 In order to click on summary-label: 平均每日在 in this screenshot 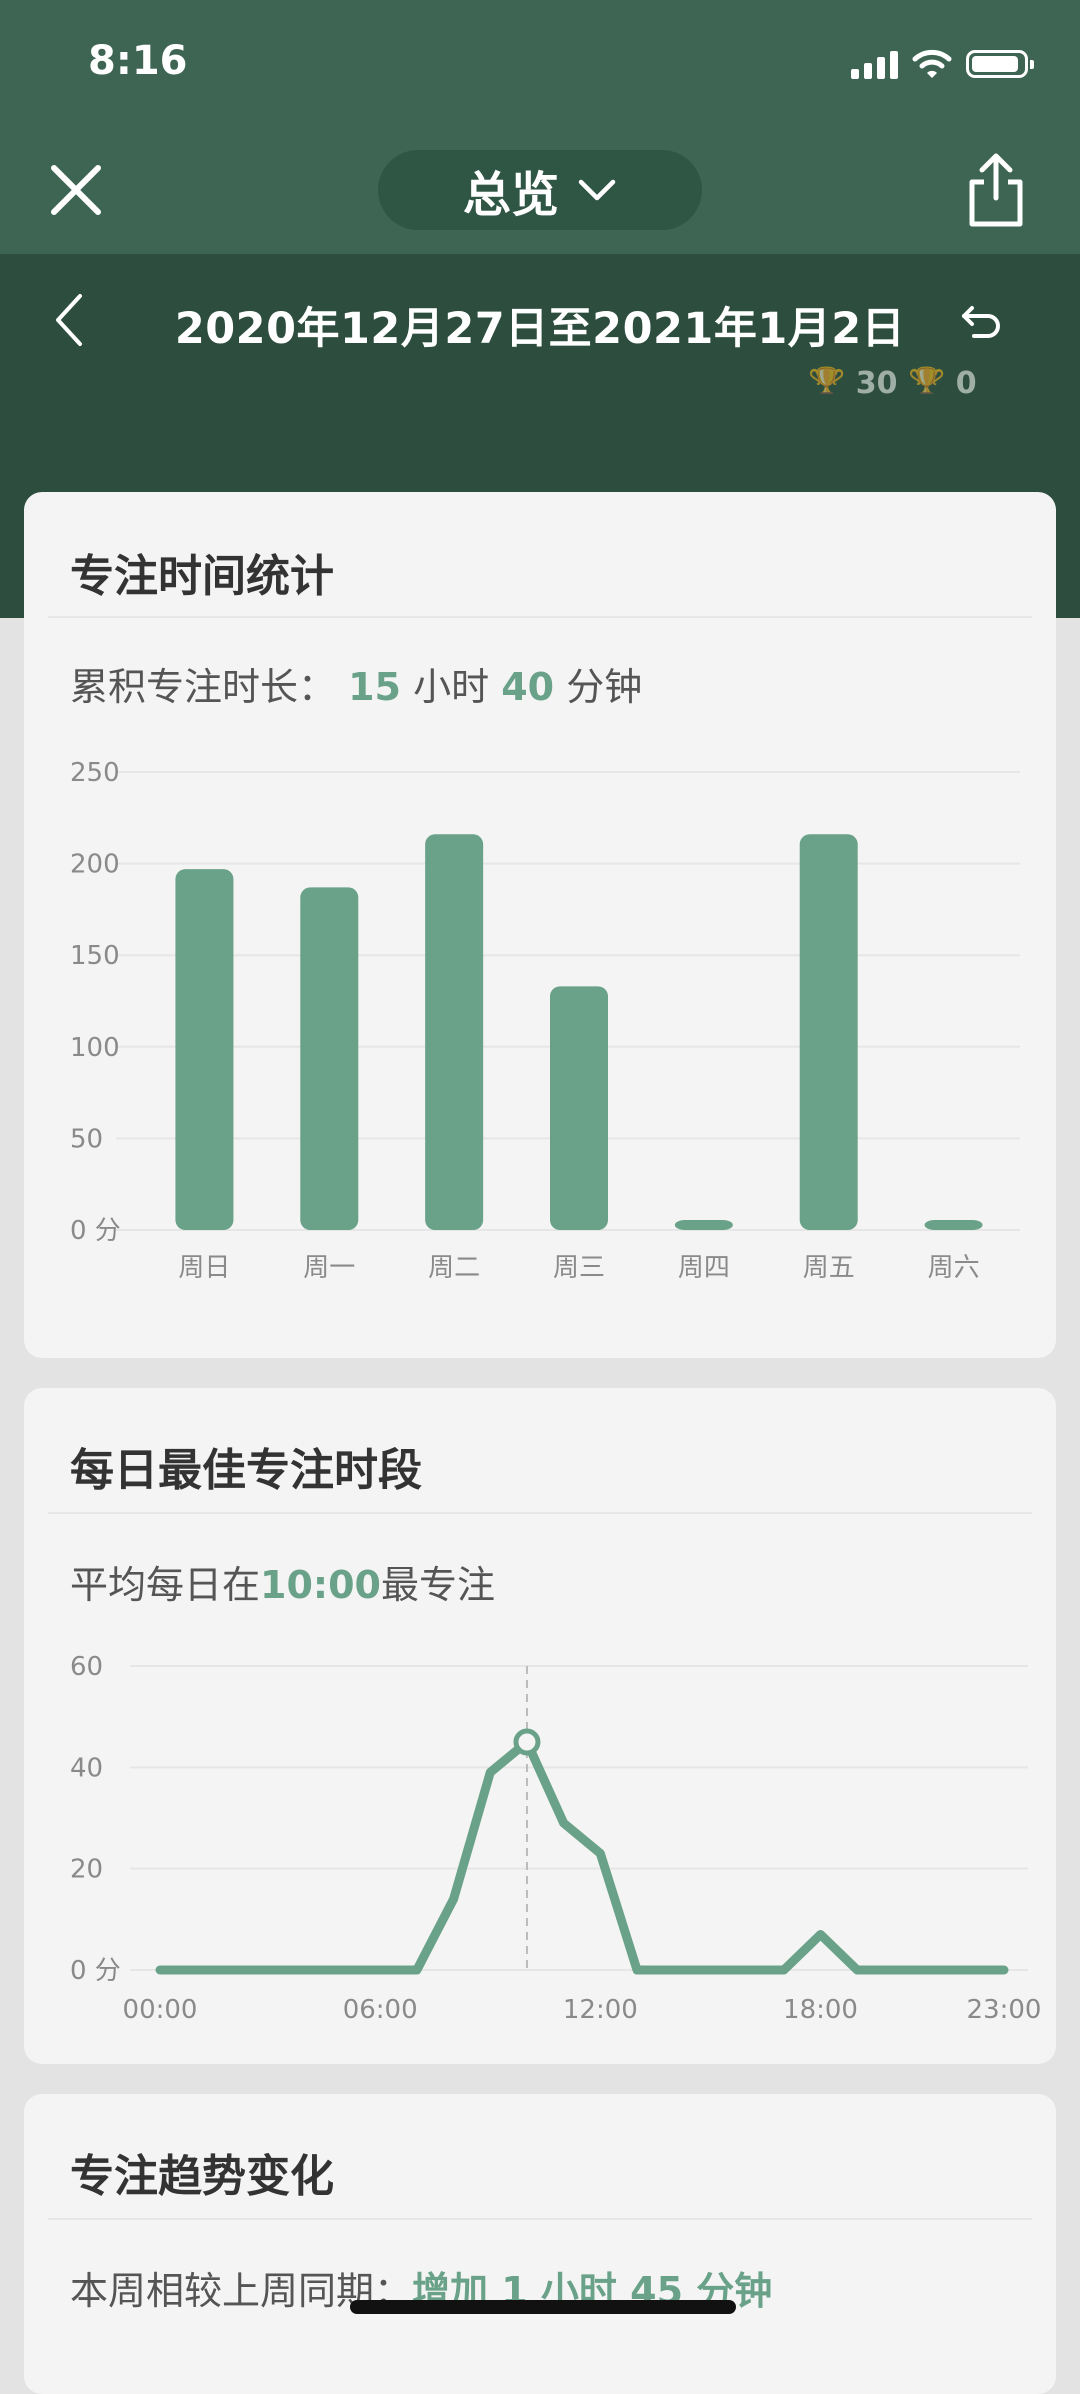, I will do `click(165, 1585)`.